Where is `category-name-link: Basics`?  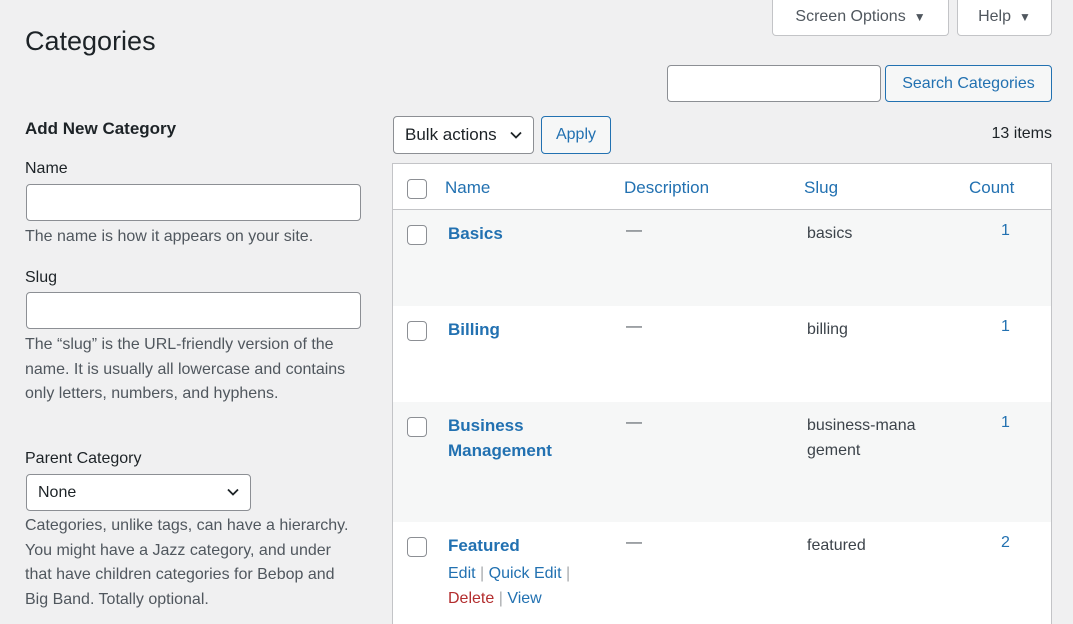 category-name-link: Basics is located at coordinates (523, 233).